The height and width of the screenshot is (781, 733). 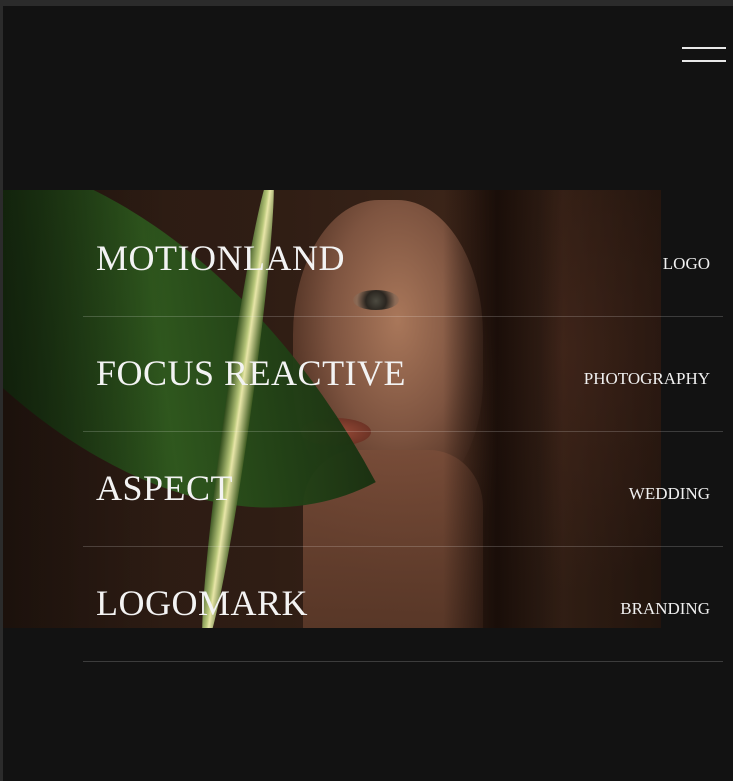 What do you see at coordinates (202, 603) in the screenshot?
I see `project-title: LOGOMARK` at bounding box center [202, 603].